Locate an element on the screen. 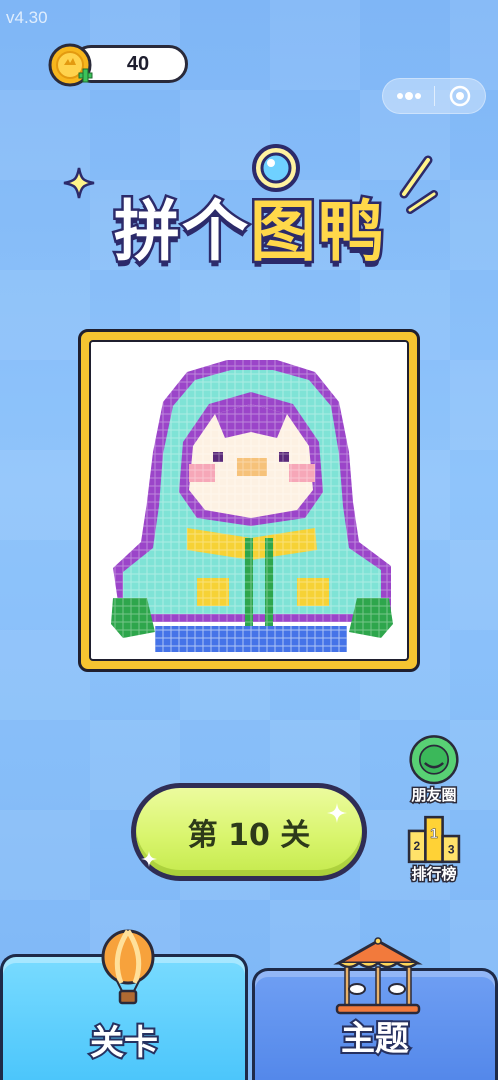 This screenshot has height=1080, width=498. ranking-button: 2 1 3 排行榜 is located at coordinates (434, 848).